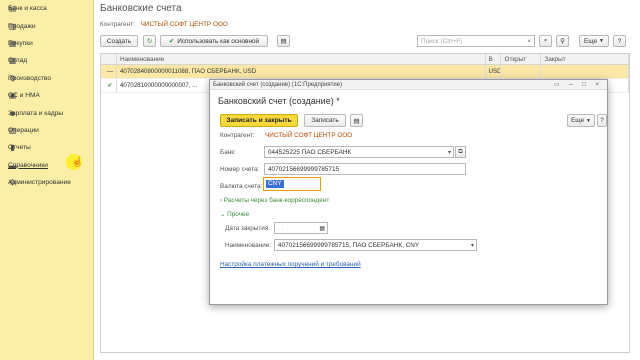 This screenshot has width=640, height=360. What do you see at coordinates (46, 25) in the screenshot?
I see `sidebar-item: ▥ Продажи` at bounding box center [46, 25].